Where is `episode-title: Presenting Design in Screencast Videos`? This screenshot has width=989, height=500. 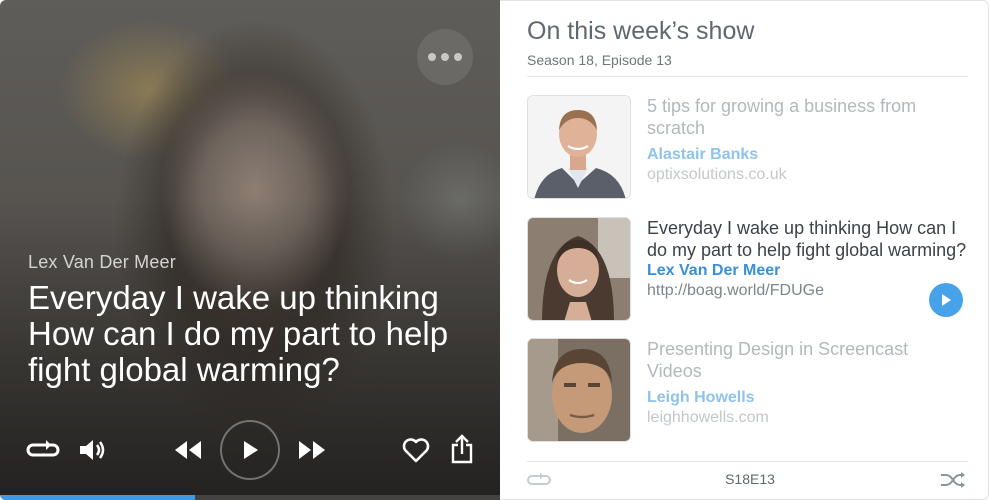 episode-title: Presenting Design in Screencast Videos is located at coordinates (778, 360).